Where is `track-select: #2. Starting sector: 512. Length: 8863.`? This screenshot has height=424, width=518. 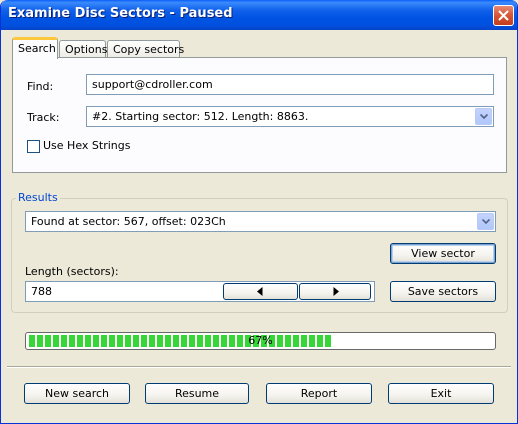 track-select: #2. Starting sector: 512. Length: 8863. is located at coordinates (290, 116).